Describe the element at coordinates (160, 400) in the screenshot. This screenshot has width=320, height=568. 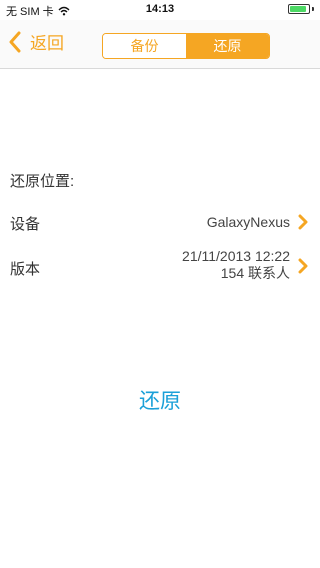
I see `restore-button: 还原` at that location.